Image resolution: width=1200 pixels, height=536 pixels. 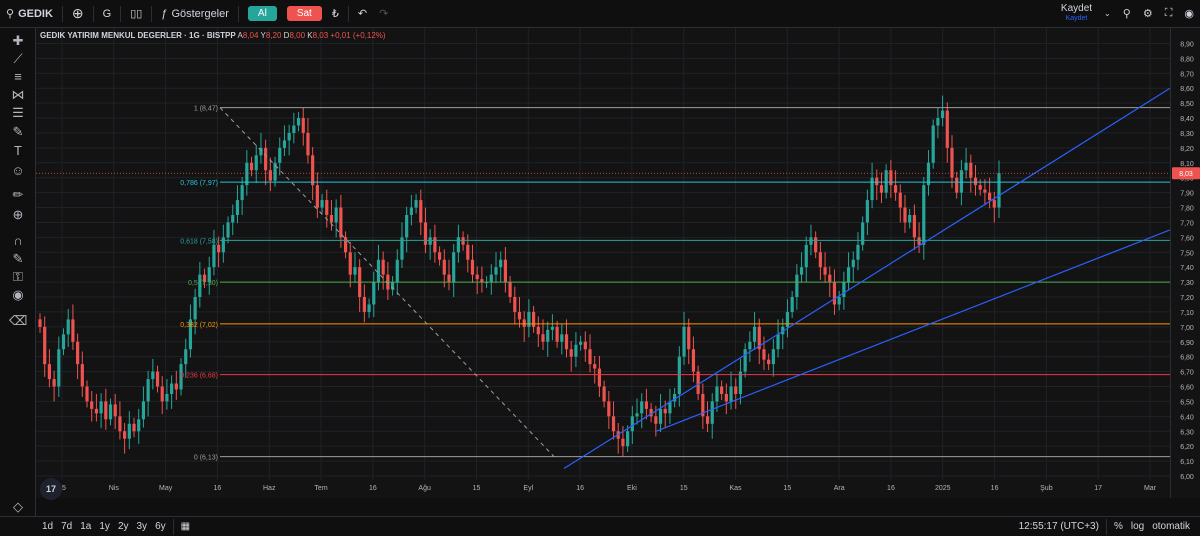 I want to click on ruler-icon: ✏, so click(x=18, y=195).